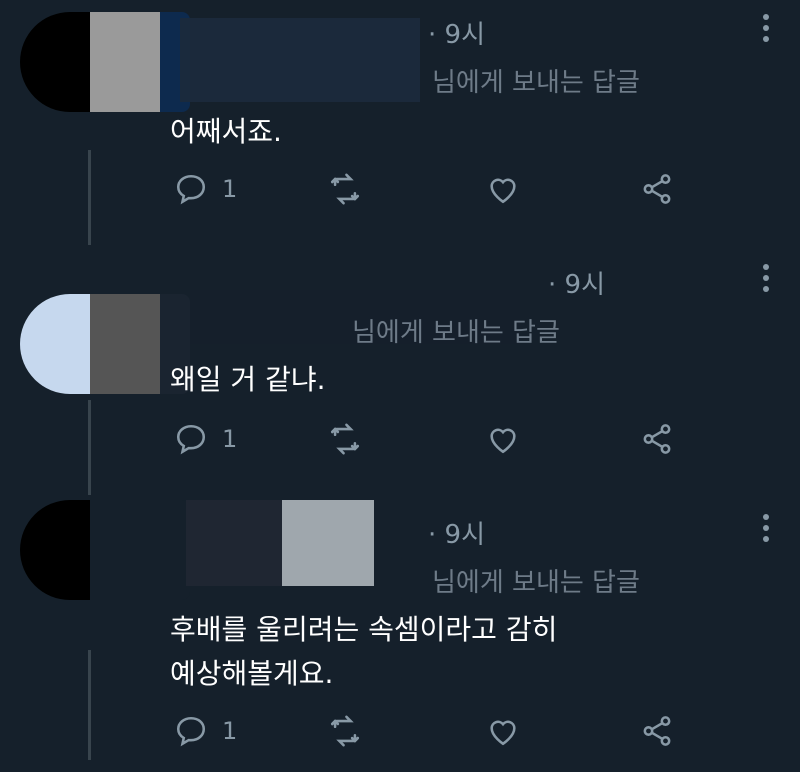 The width and height of the screenshot is (800, 772). Describe the element at coordinates (300, 60) in the screenshot. I see `redacted-name` at that location.